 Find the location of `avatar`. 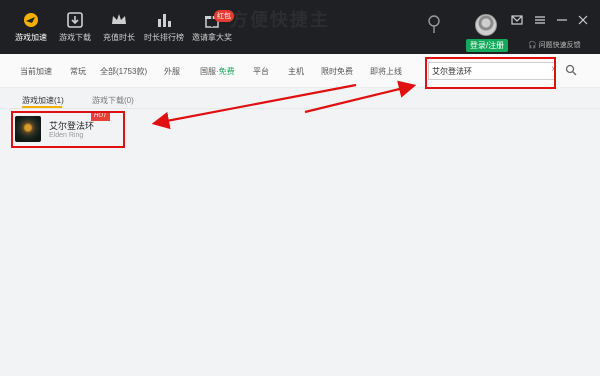

avatar is located at coordinates (486, 25).